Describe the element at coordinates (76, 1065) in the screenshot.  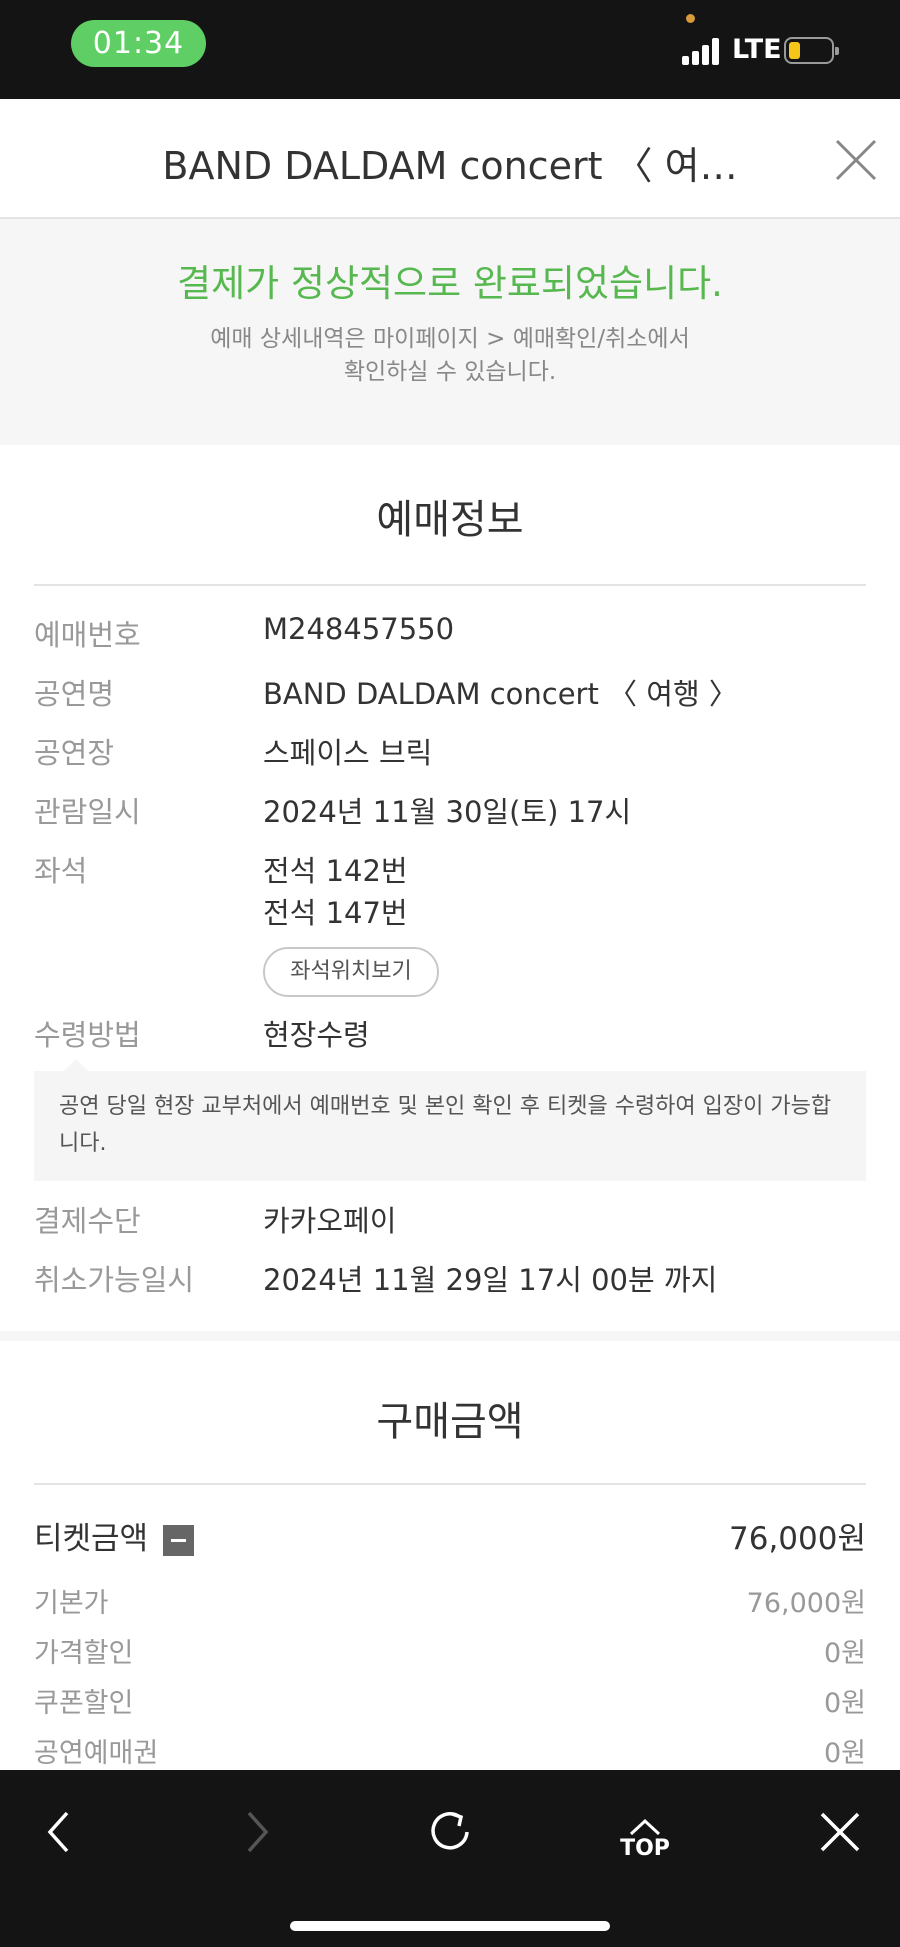
I see `tooltip-arrow` at that location.